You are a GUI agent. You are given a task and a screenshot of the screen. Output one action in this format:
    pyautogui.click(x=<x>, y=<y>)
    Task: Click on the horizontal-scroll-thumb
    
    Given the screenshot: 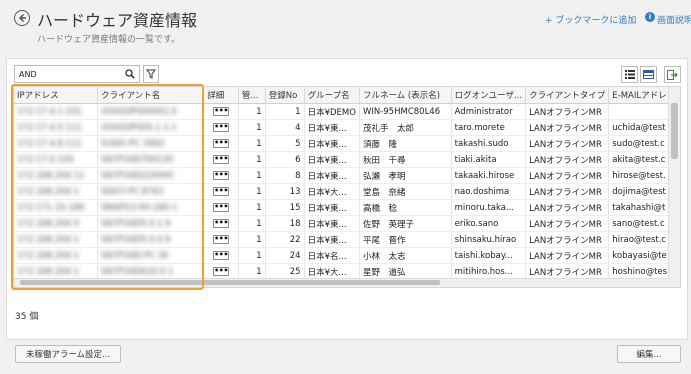 What is the action you would take?
    pyautogui.click(x=230, y=282)
    